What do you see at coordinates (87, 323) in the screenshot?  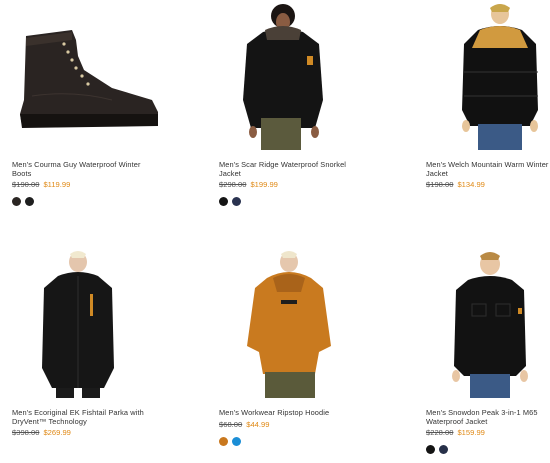 I see `product-image-parka` at bounding box center [87, 323].